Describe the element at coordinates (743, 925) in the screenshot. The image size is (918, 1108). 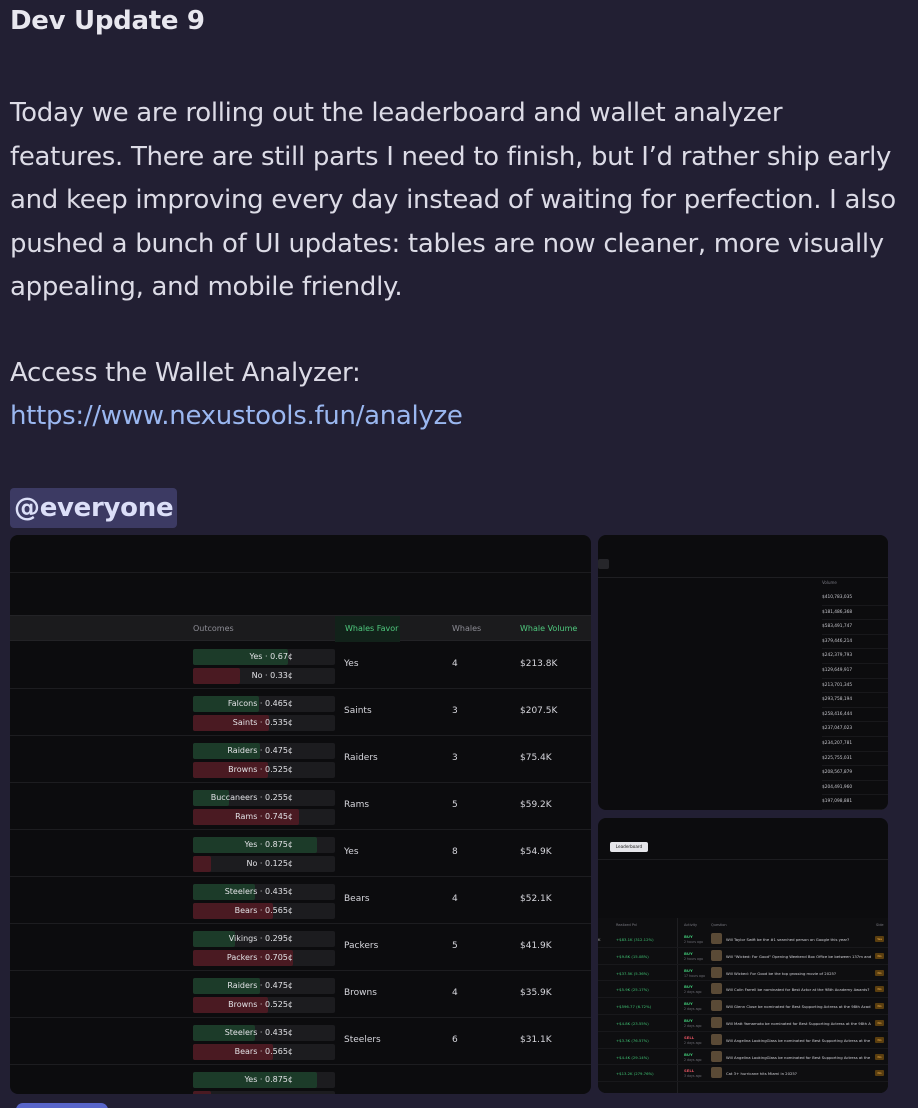
I see `activity-header: Realized Pnl Activity Question Side` at that location.